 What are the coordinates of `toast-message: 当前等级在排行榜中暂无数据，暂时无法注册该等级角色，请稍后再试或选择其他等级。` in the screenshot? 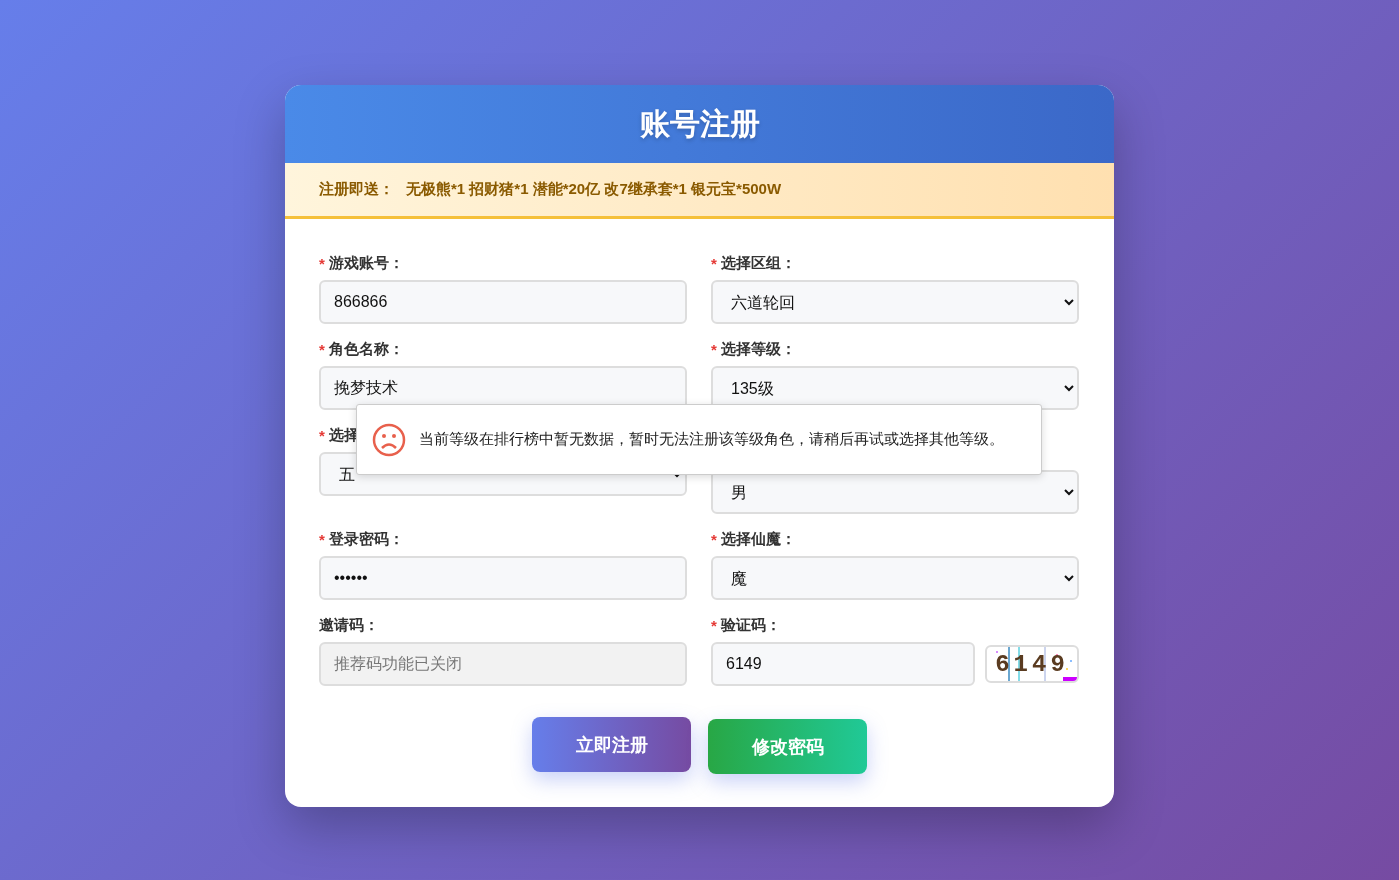 It's located at (711, 439).